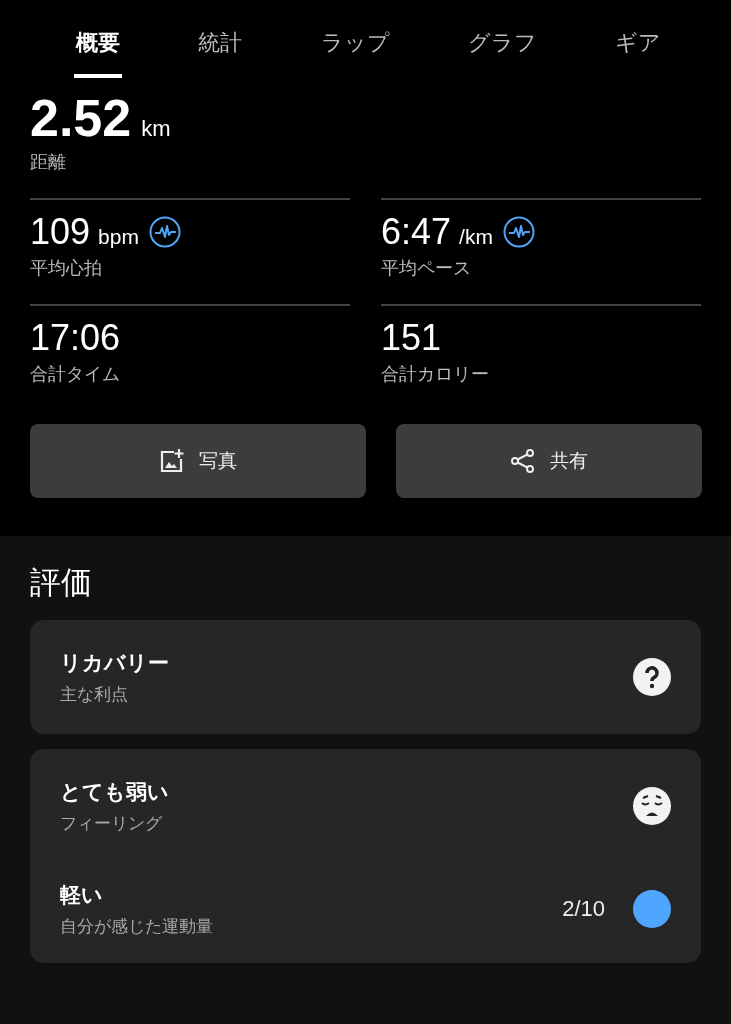  Describe the element at coordinates (583, 909) in the screenshot. I see `rating-reading: 2/10` at that location.